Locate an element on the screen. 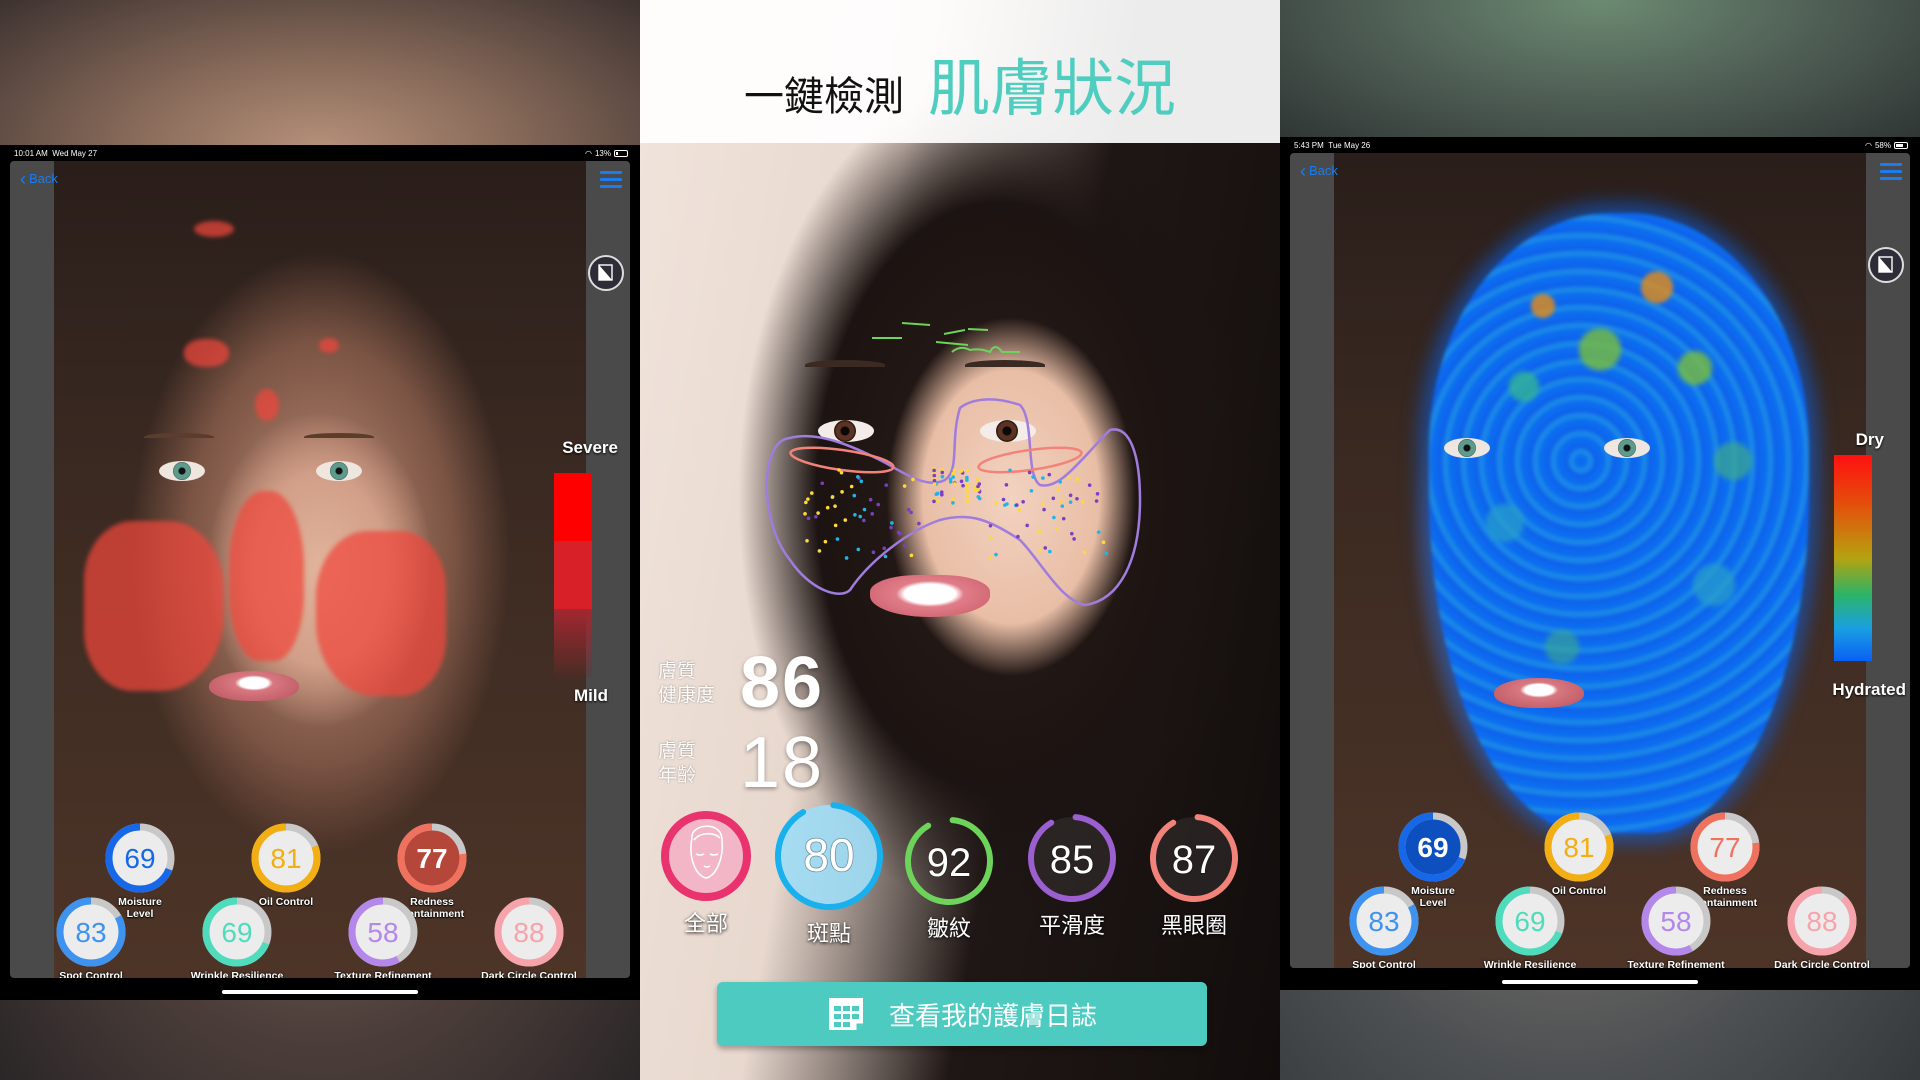 This screenshot has width=1920, height=1080. ring-label: Texture Refinement is located at coordinates (383, 974).